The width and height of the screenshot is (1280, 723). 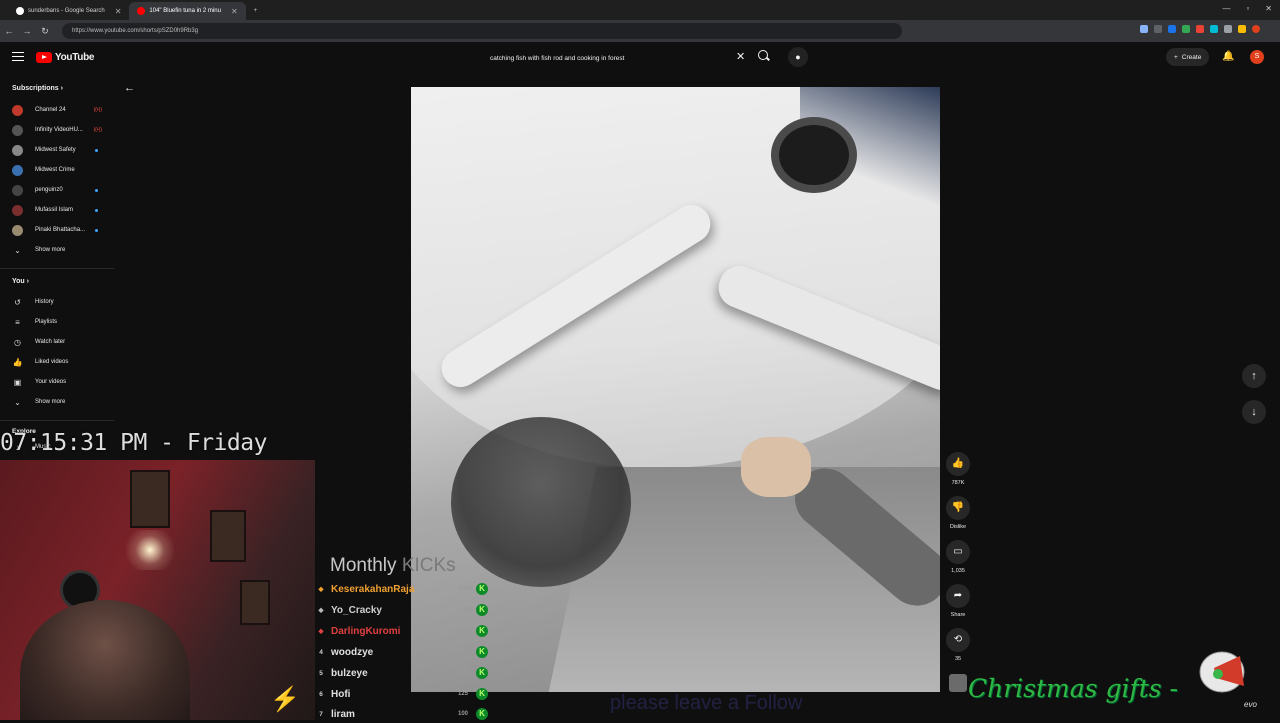 I want to click on extensions-toolbar, so click(x=1200, y=29).